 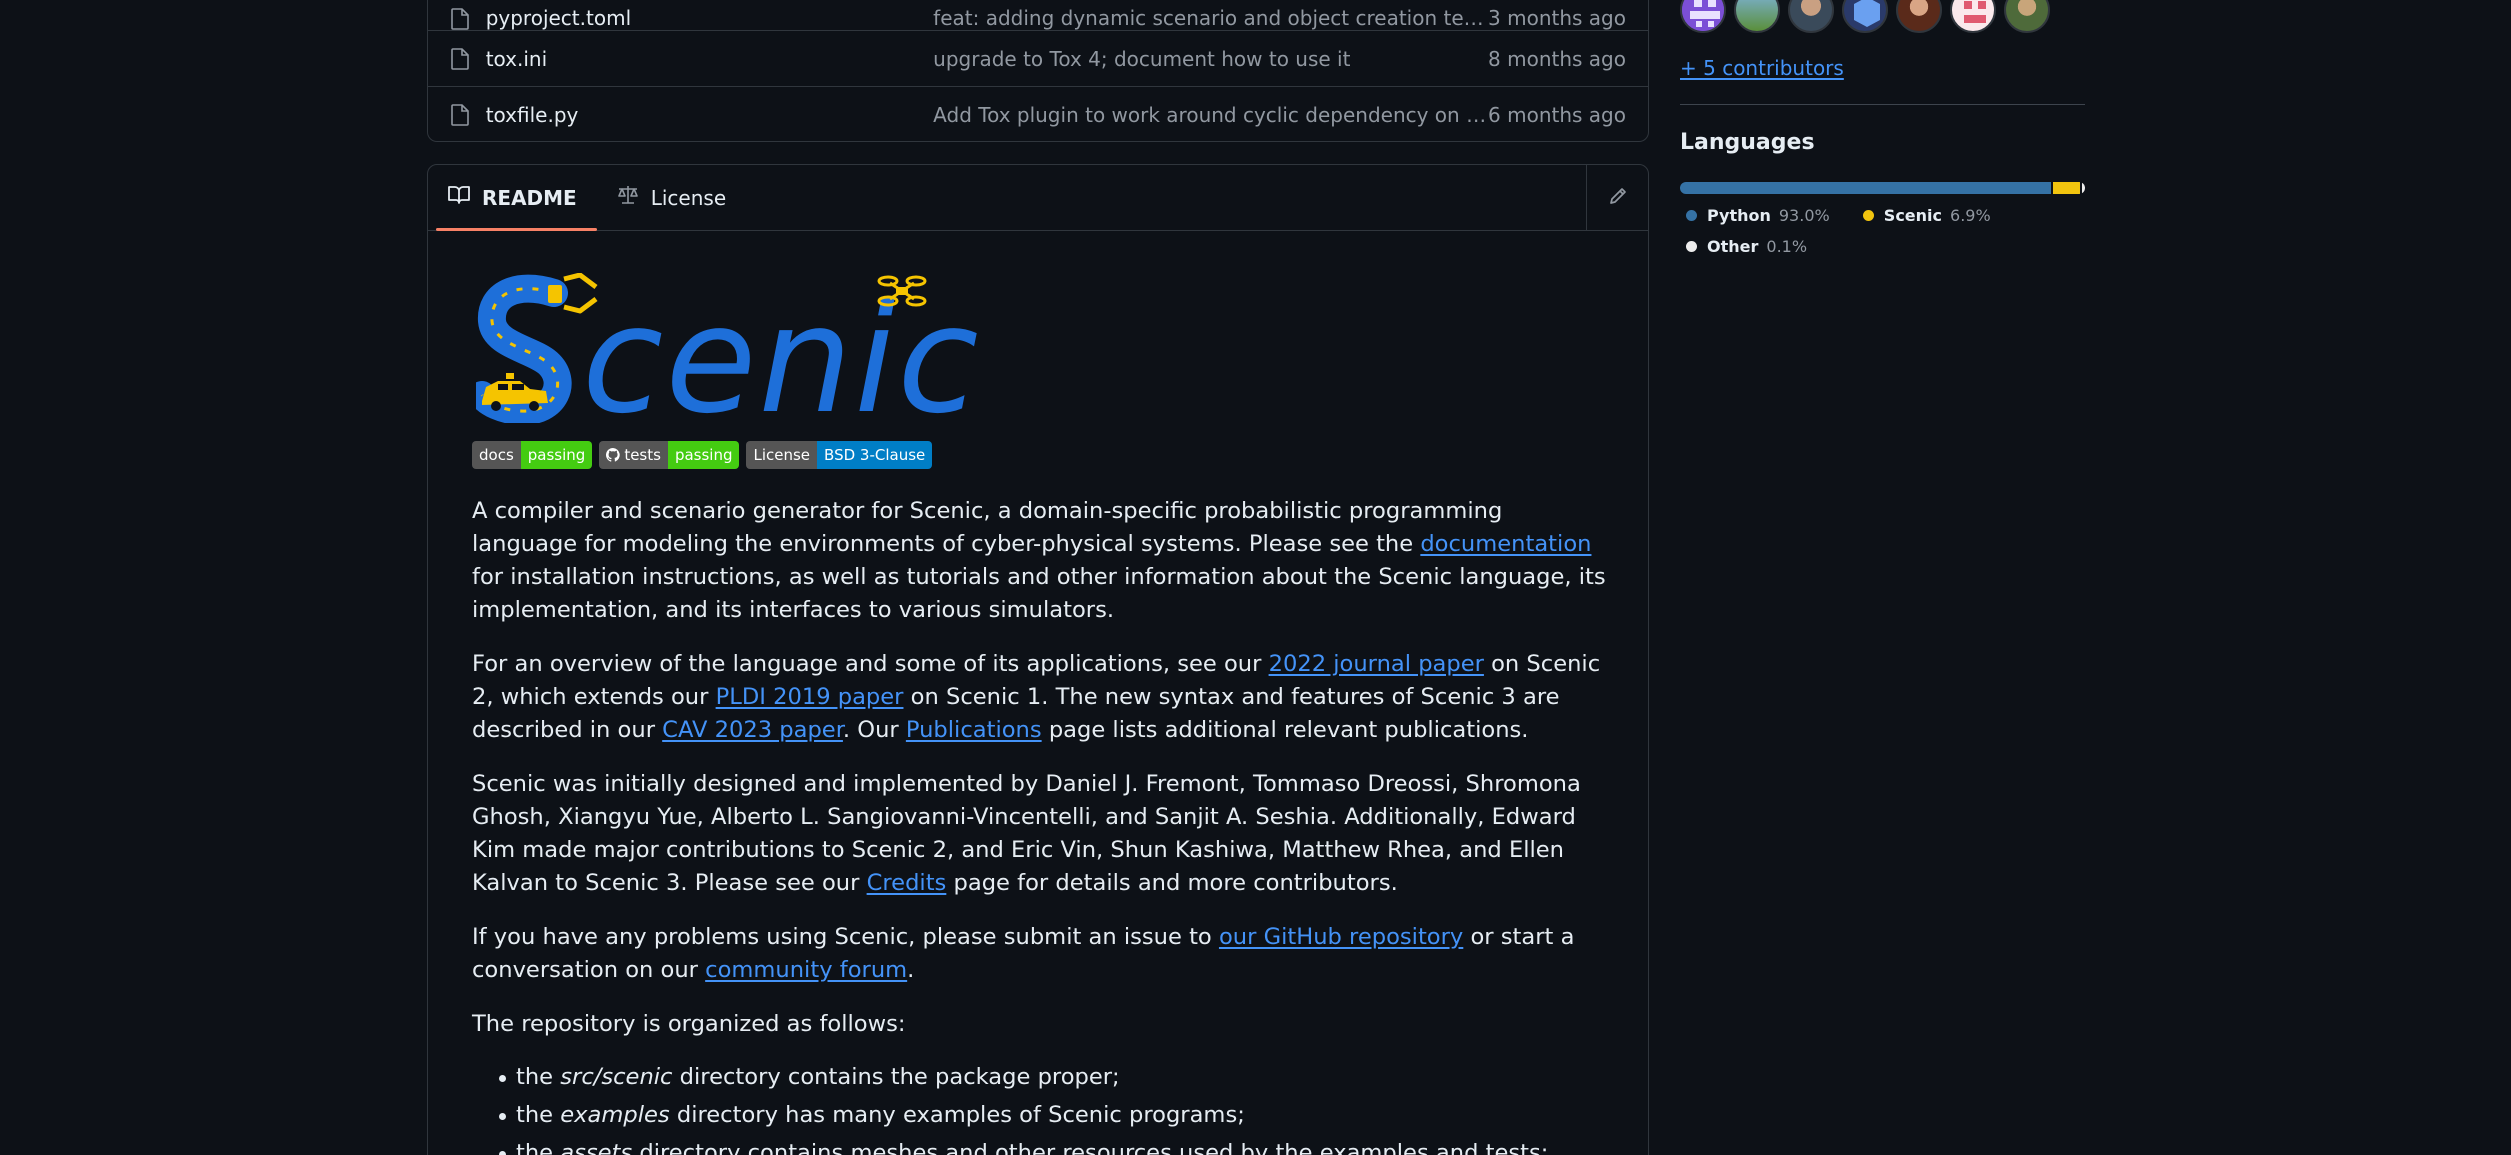 I want to click on scenic-color-dot, so click(x=1868, y=215).